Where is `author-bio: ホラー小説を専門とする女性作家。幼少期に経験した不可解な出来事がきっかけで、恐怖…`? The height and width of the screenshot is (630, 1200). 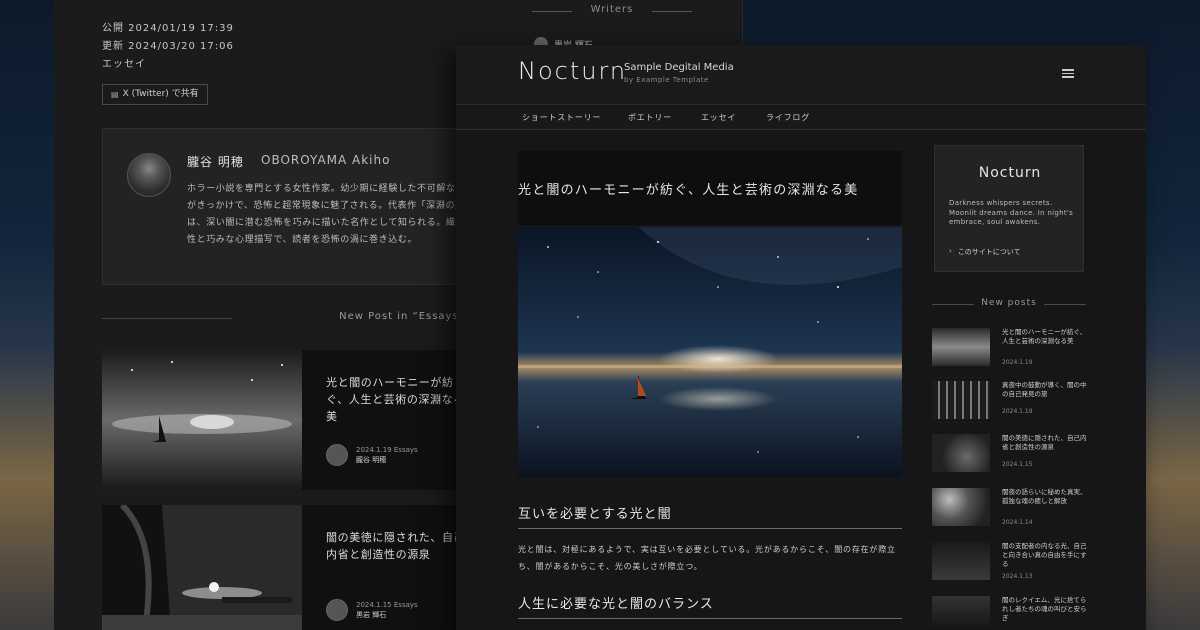
author-bio: ホラー小説を専門とする女性作家。幼少期に経験した不可解な出来事がきっかけで、恐怖… is located at coordinates (336, 214).